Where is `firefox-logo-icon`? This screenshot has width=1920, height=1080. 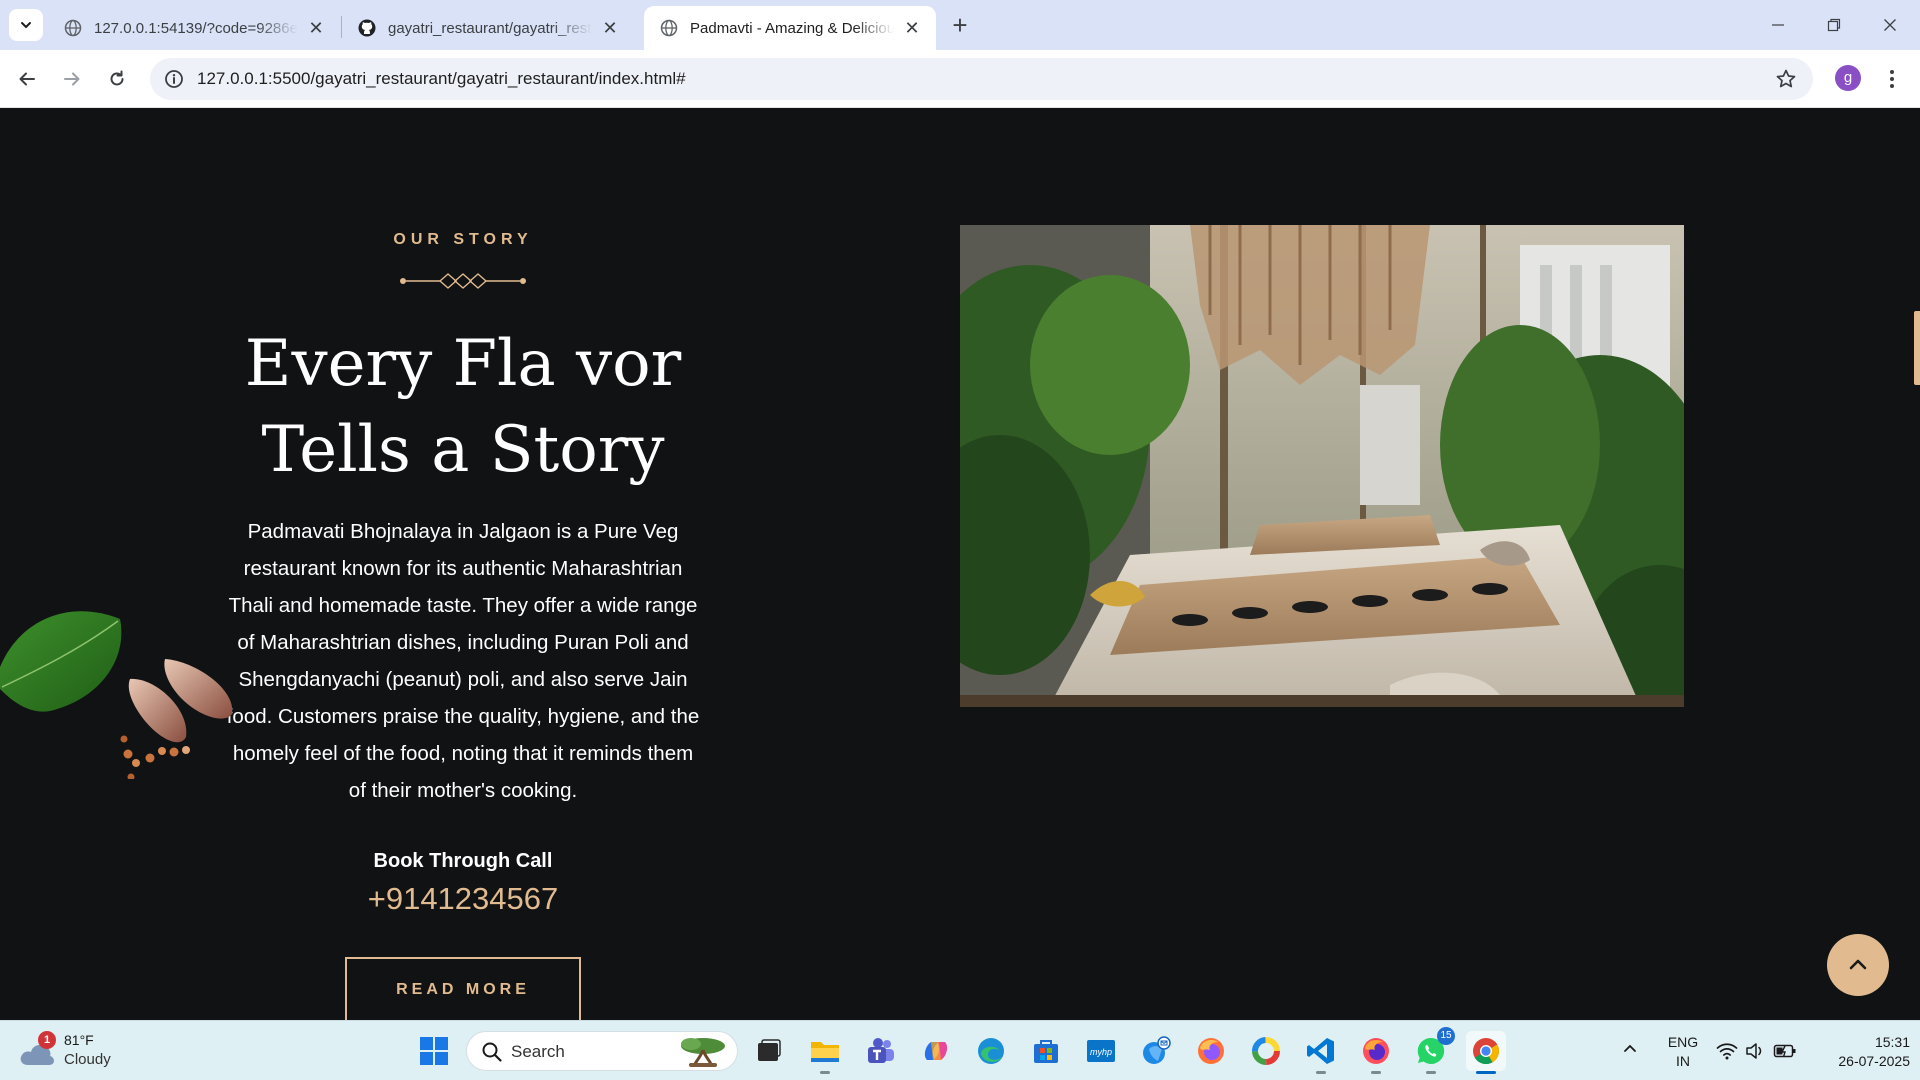 firefox-logo-icon is located at coordinates (1211, 1051).